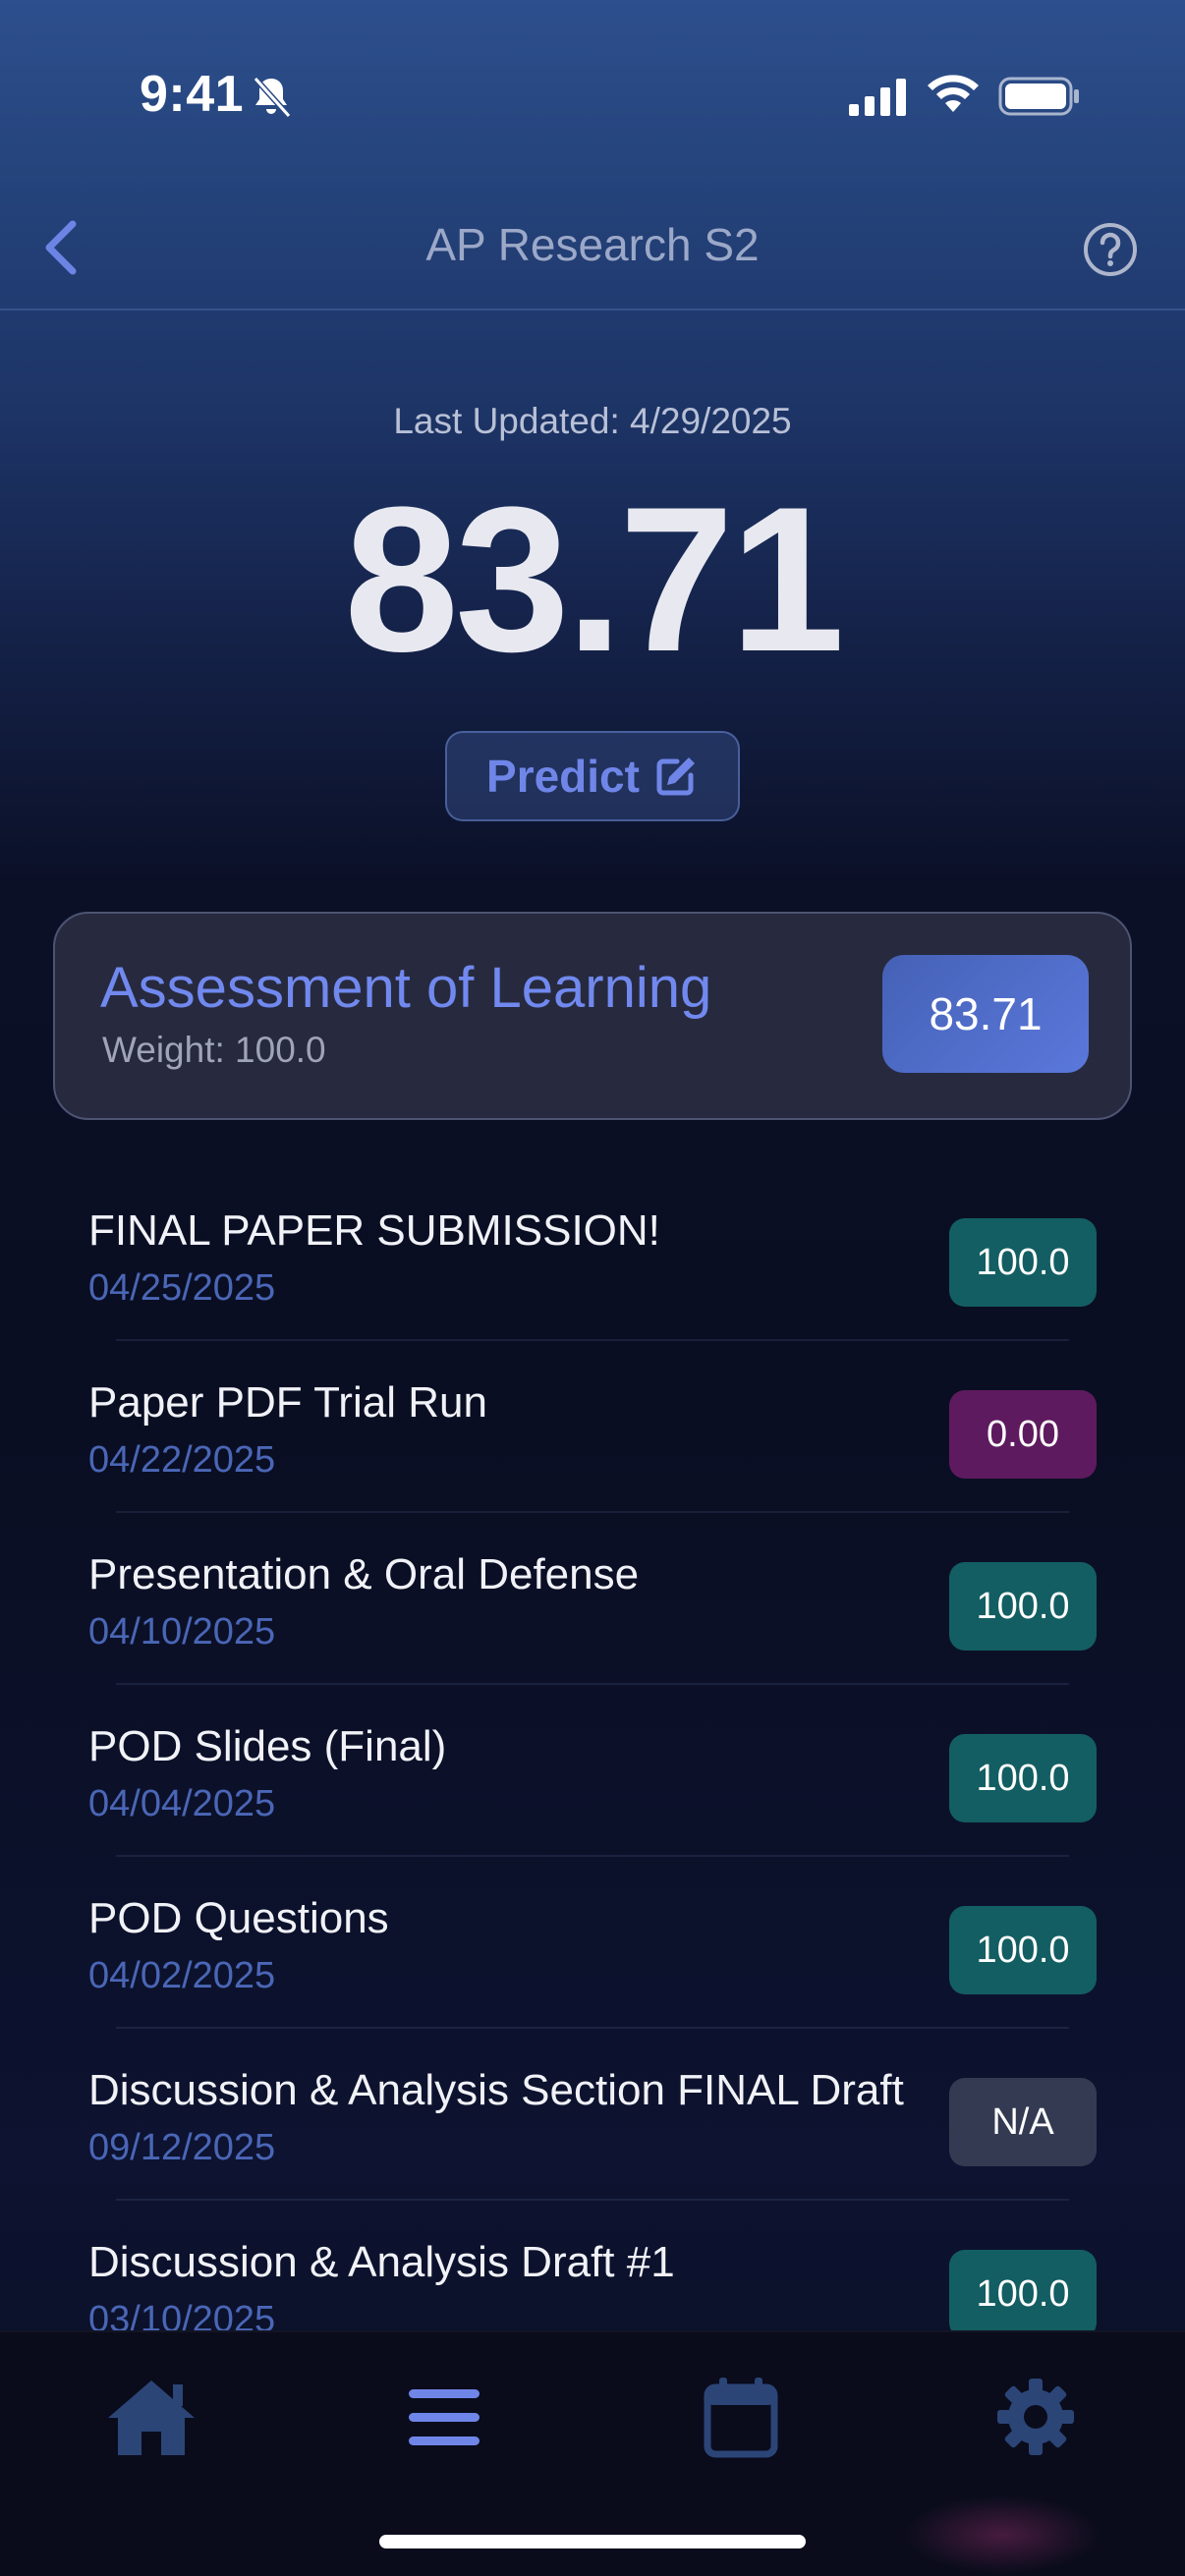 This screenshot has height=2576, width=1185. Describe the element at coordinates (239, 1918) in the screenshot. I see `assignment-name: POD Questions` at that location.